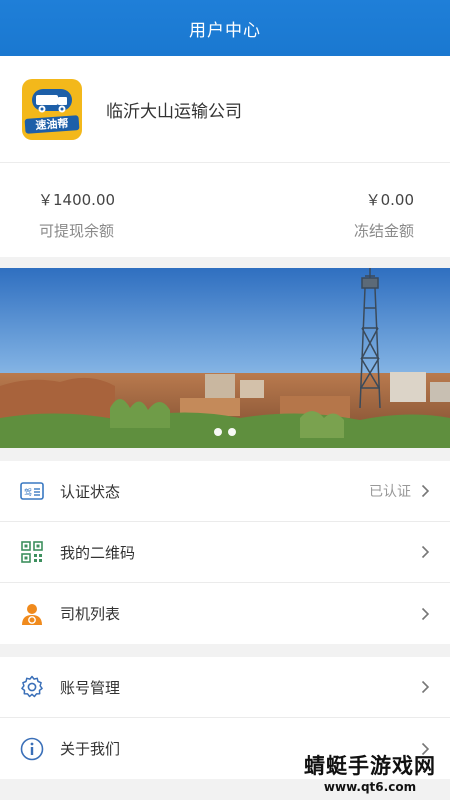 The image size is (450, 800). Describe the element at coordinates (225, 432) in the screenshot. I see `carousel-indicators` at that location.